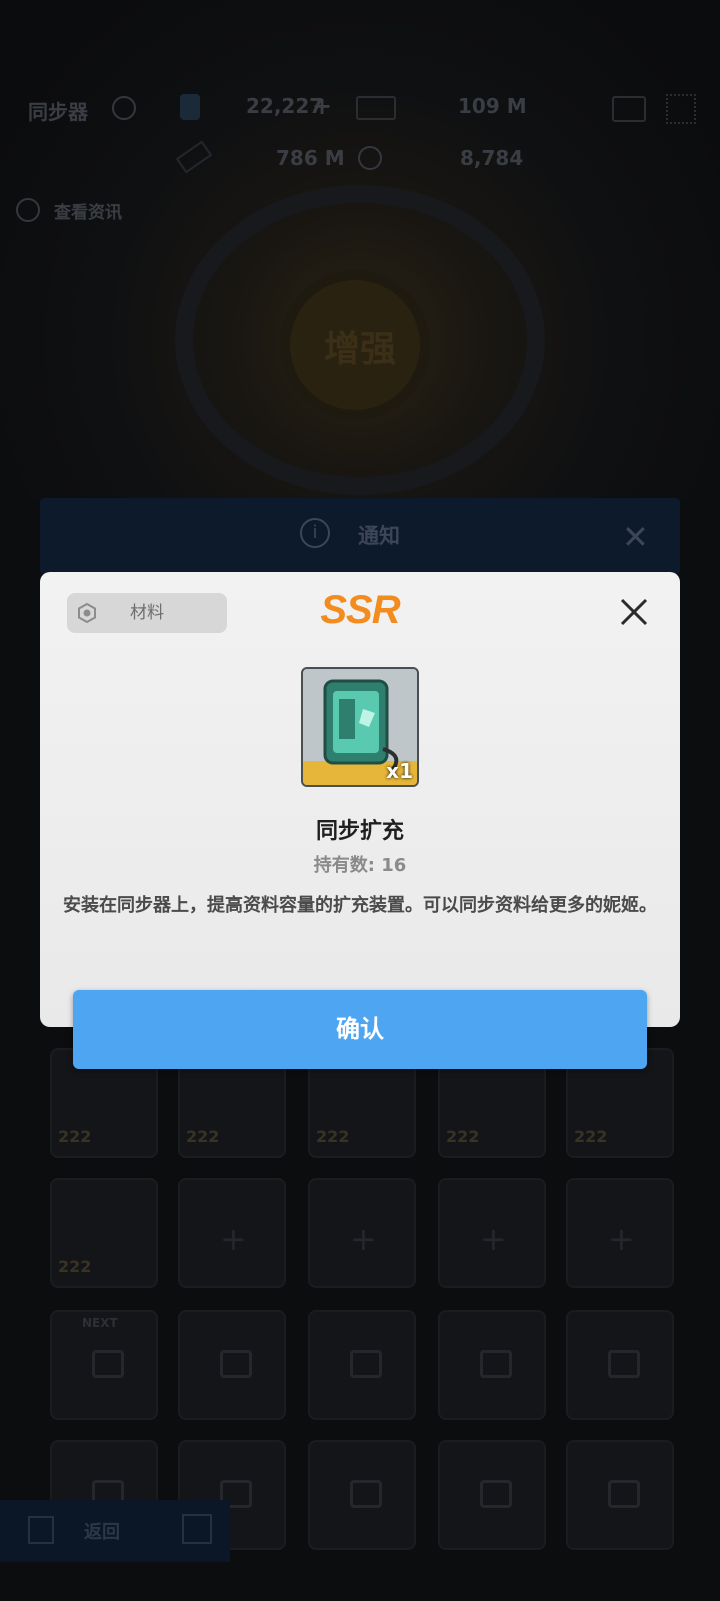  Describe the element at coordinates (104, 1233) in the screenshot. I see `unit-slot: 222` at that location.